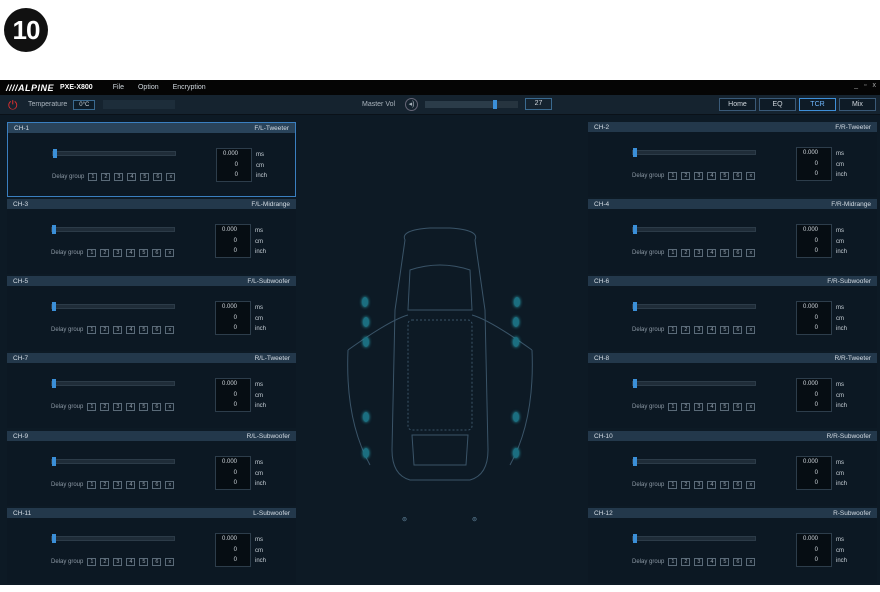  I want to click on speaker-rl-subwoofer-icon, so click(366, 453).